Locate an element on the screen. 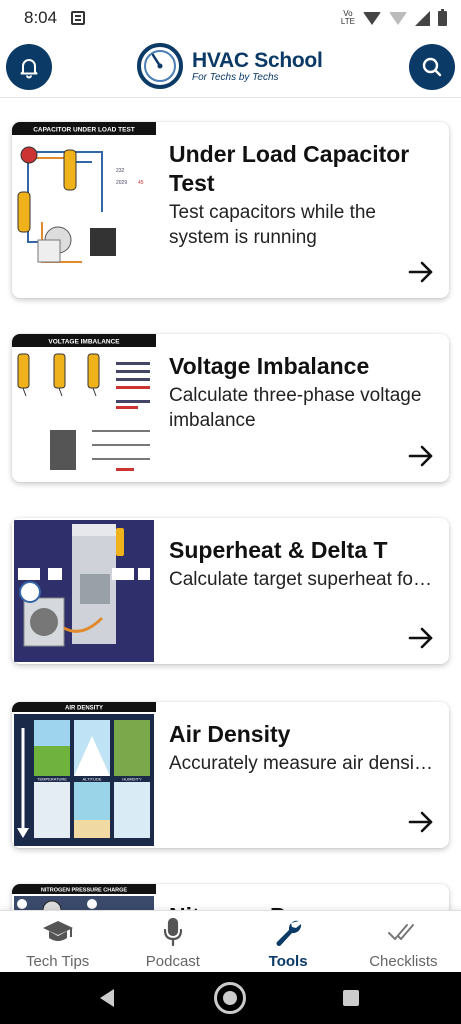 Image resolution: width=461 pixels, height=1024 pixels. notifications-button is located at coordinates (29, 67).